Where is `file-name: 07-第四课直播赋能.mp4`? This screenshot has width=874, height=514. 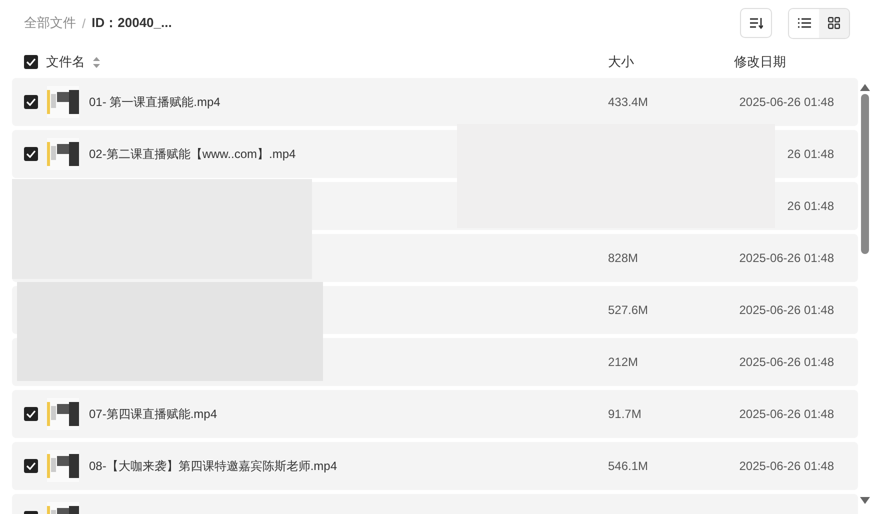 file-name: 07-第四课直播赋能.mp4 is located at coordinates (153, 414).